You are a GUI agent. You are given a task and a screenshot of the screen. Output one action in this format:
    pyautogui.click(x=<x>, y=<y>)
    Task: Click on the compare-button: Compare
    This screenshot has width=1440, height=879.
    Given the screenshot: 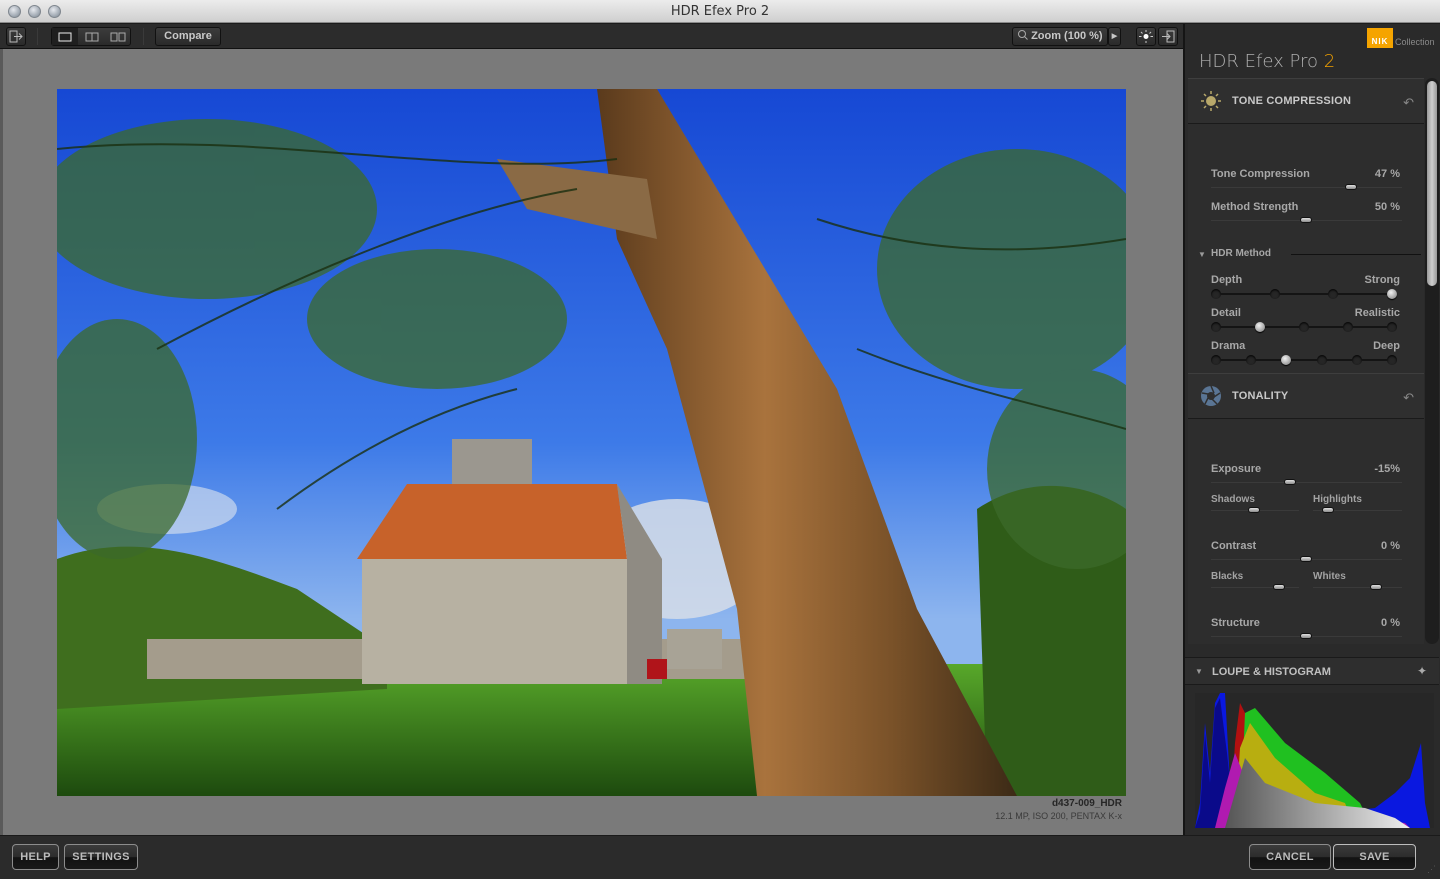 What is the action you would take?
    pyautogui.click(x=188, y=36)
    